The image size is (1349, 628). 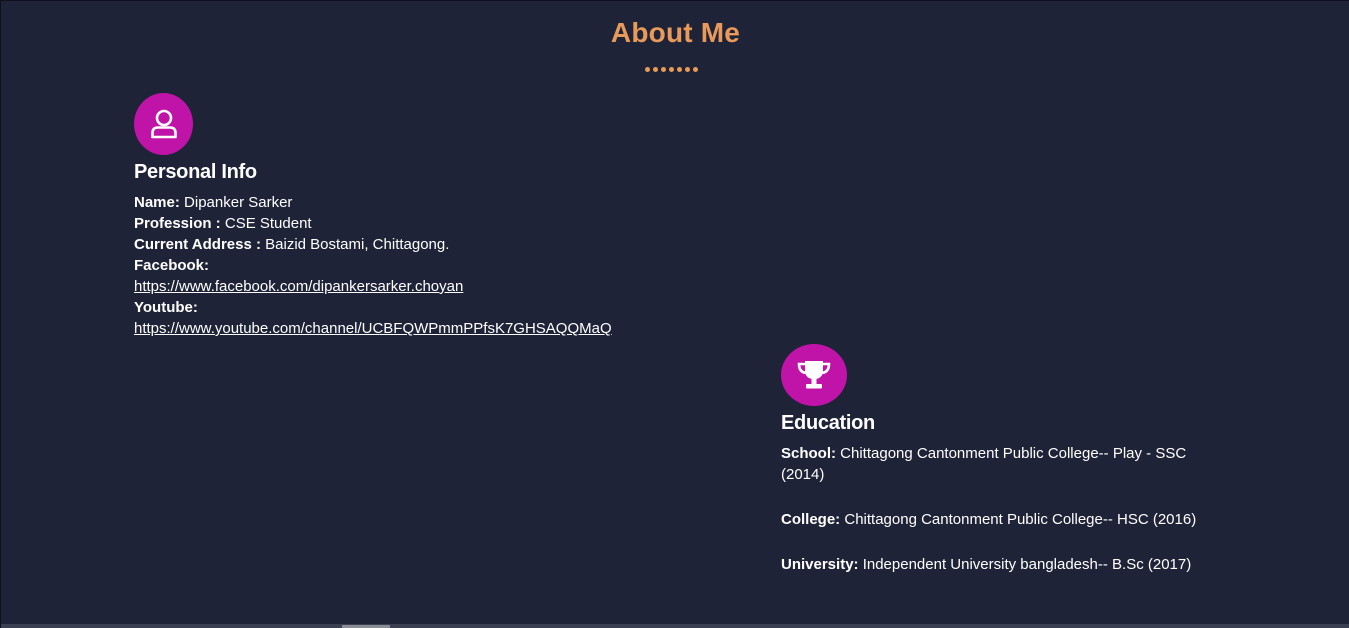 What do you see at coordinates (811, 519) in the screenshot?
I see `college-label: College:` at bounding box center [811, 519].